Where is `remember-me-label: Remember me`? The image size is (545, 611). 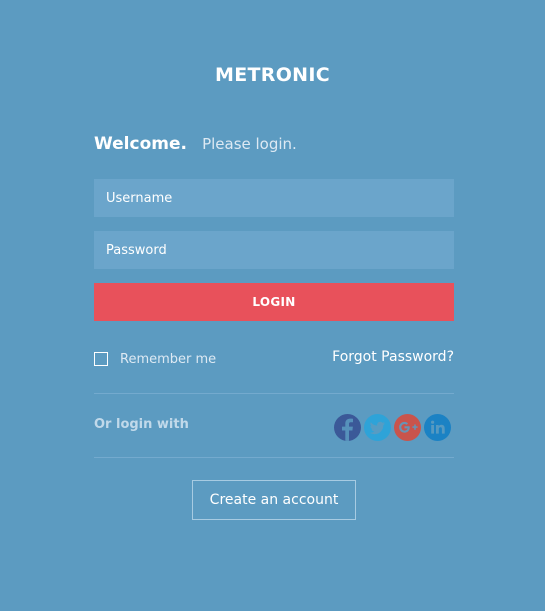
remember-me-label: Remember me is located at coordinates (168, 359).